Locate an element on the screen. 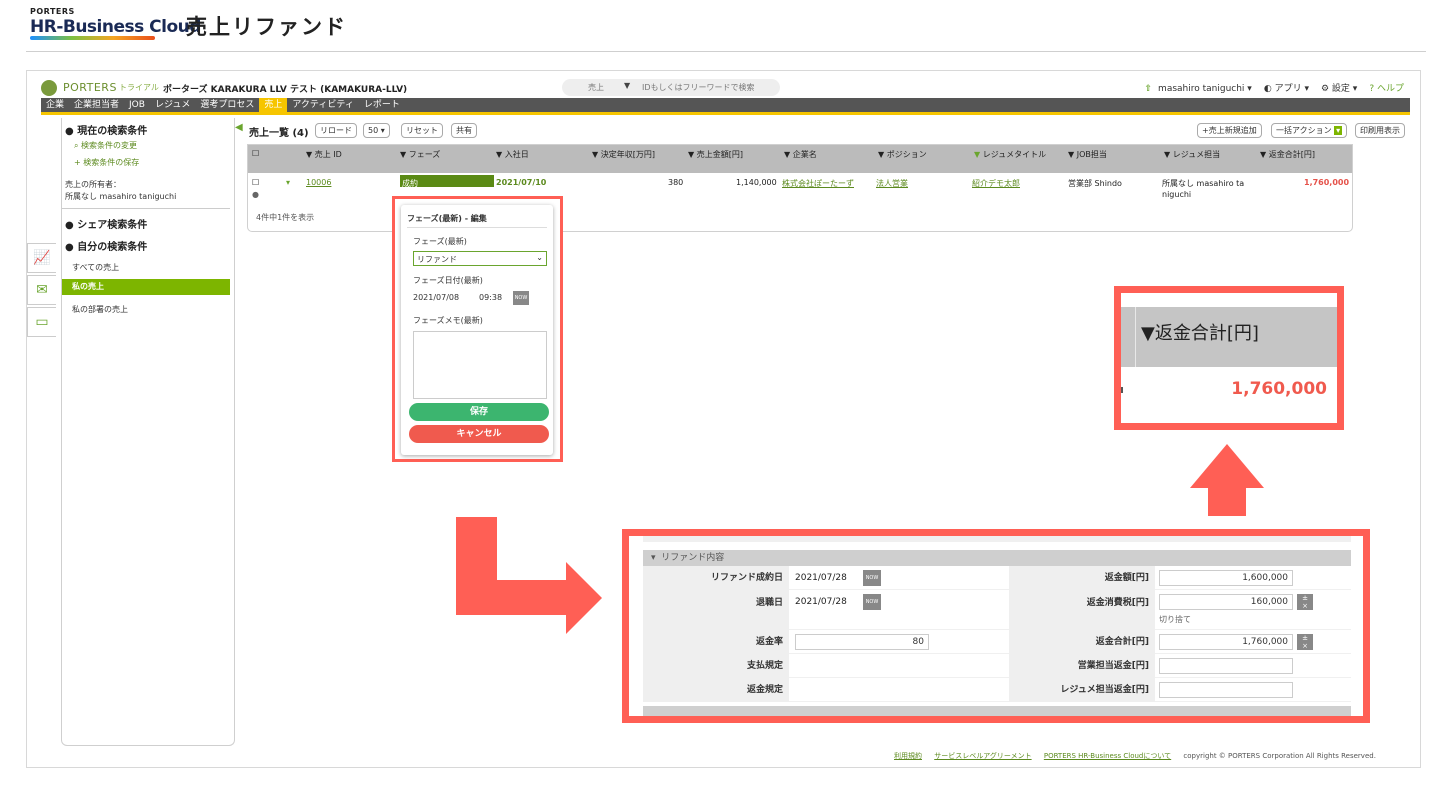 The image size is (1446, 812). col-sales-amount: ▼ 売上金額[円] is located at coordinates (715, 154).